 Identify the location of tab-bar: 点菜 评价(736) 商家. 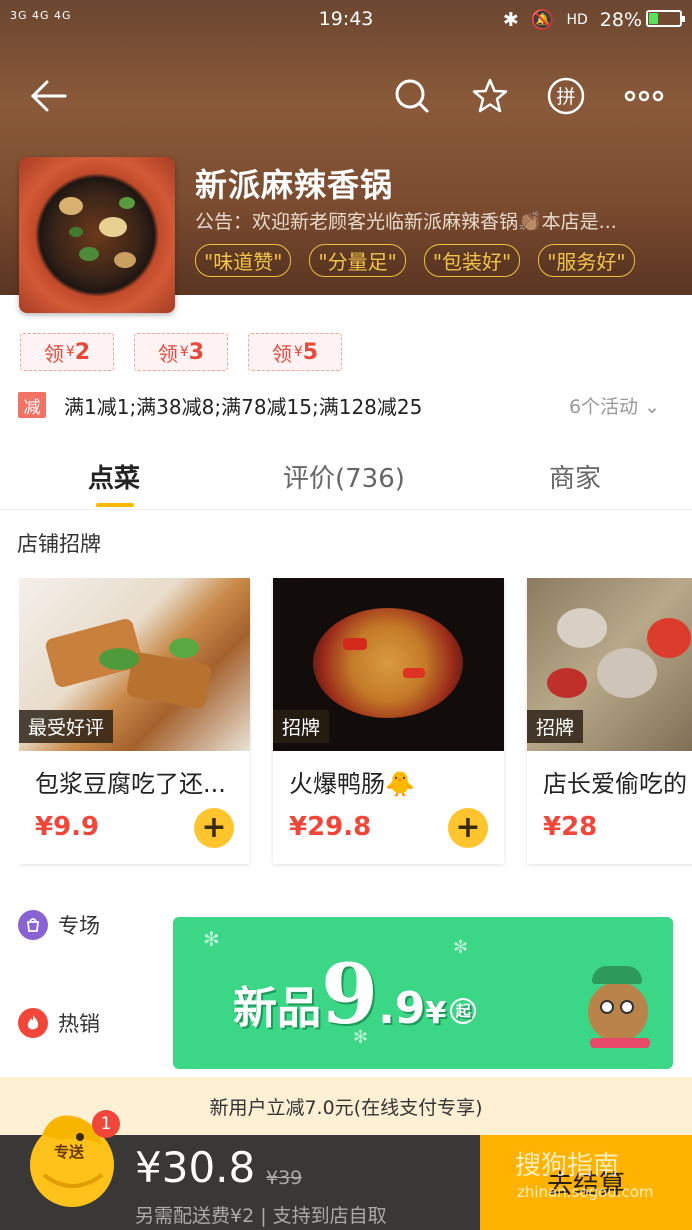
(346, 480).